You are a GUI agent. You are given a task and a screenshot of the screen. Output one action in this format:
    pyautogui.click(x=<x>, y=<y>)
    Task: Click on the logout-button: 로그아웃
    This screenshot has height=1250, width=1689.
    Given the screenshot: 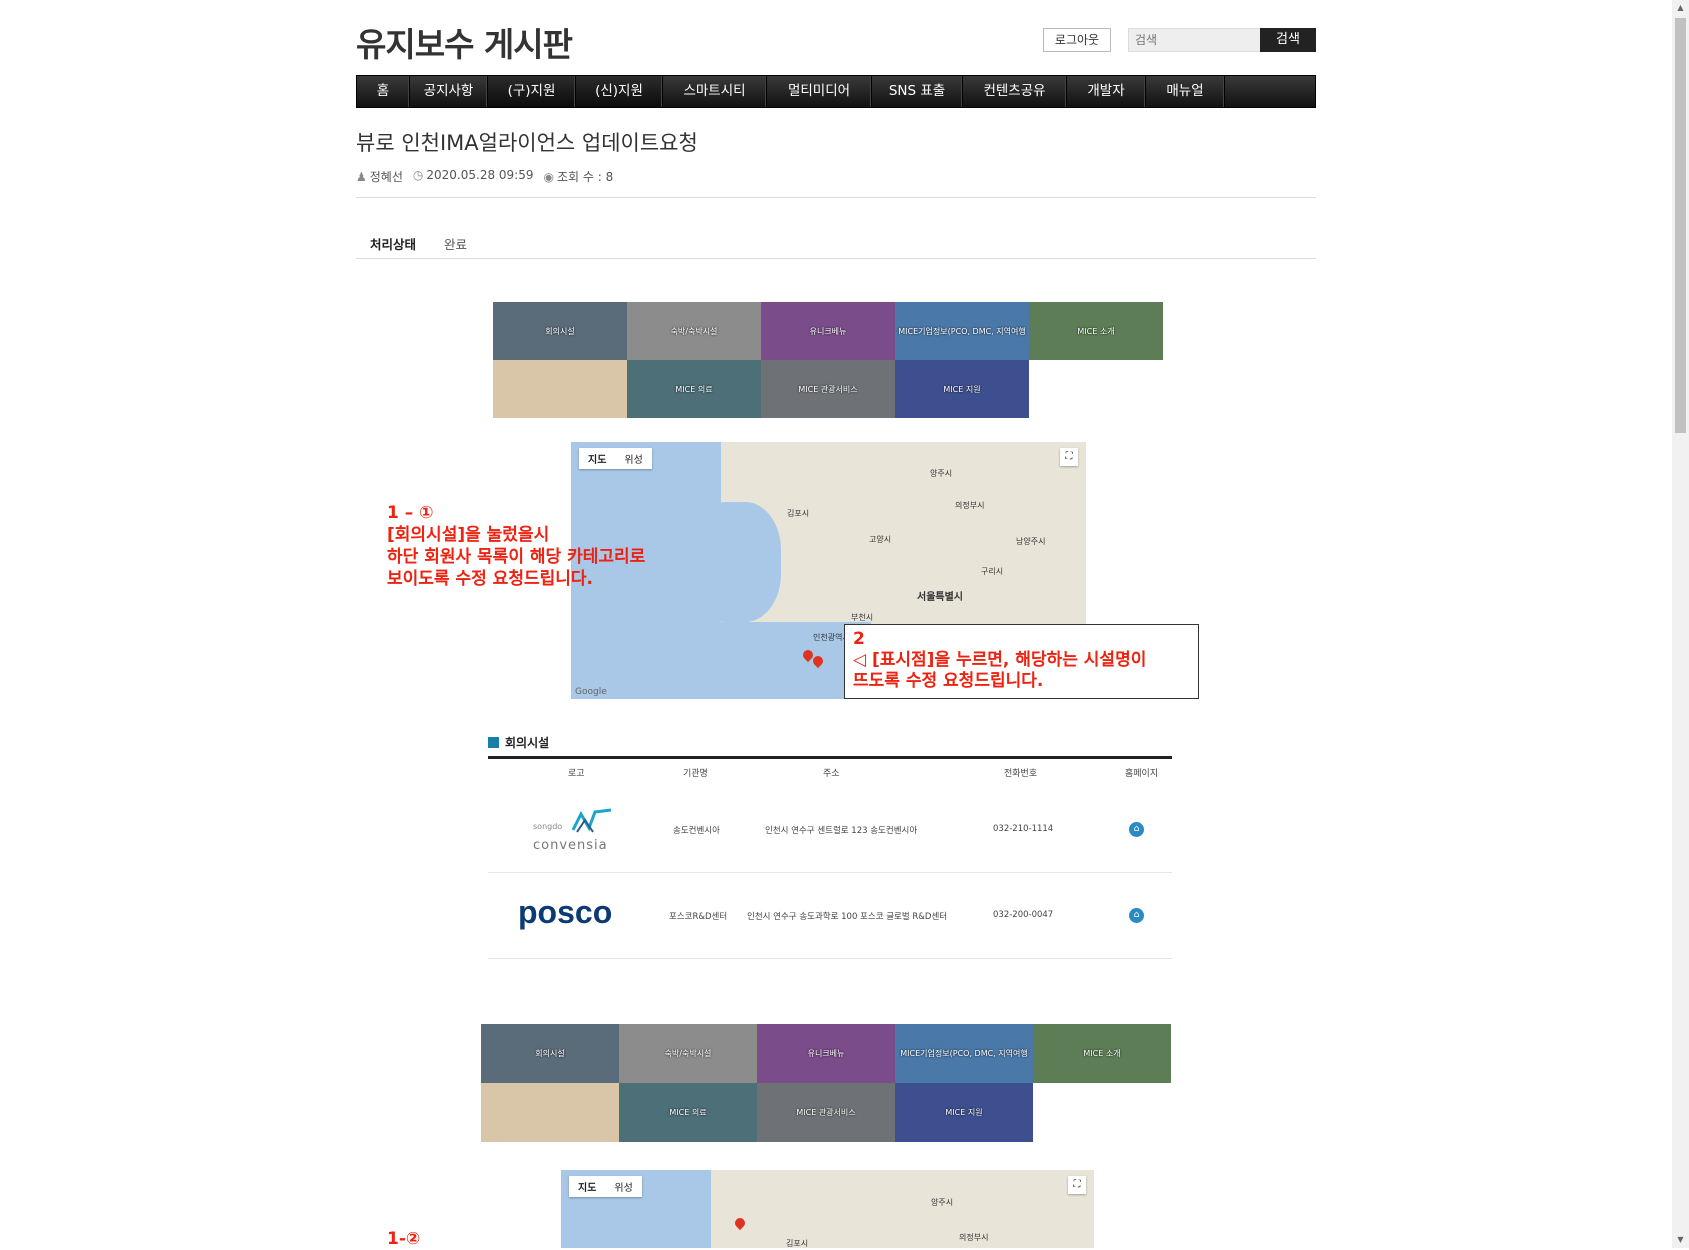 What is the action you would take?
    pyautogui.click(x=1077, y=40)
    